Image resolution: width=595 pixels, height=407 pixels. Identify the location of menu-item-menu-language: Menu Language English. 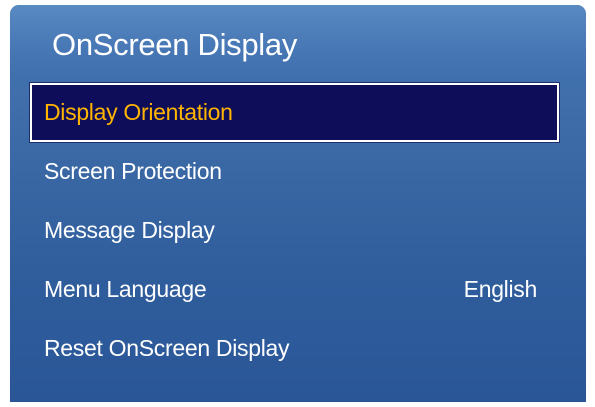
(294, 289).